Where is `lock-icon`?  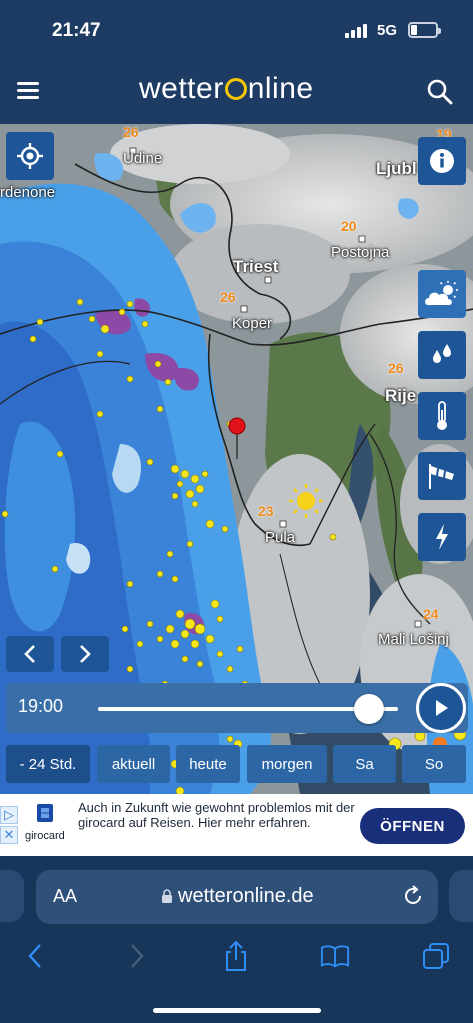
lock-icon is located at coordinates (167, 896).